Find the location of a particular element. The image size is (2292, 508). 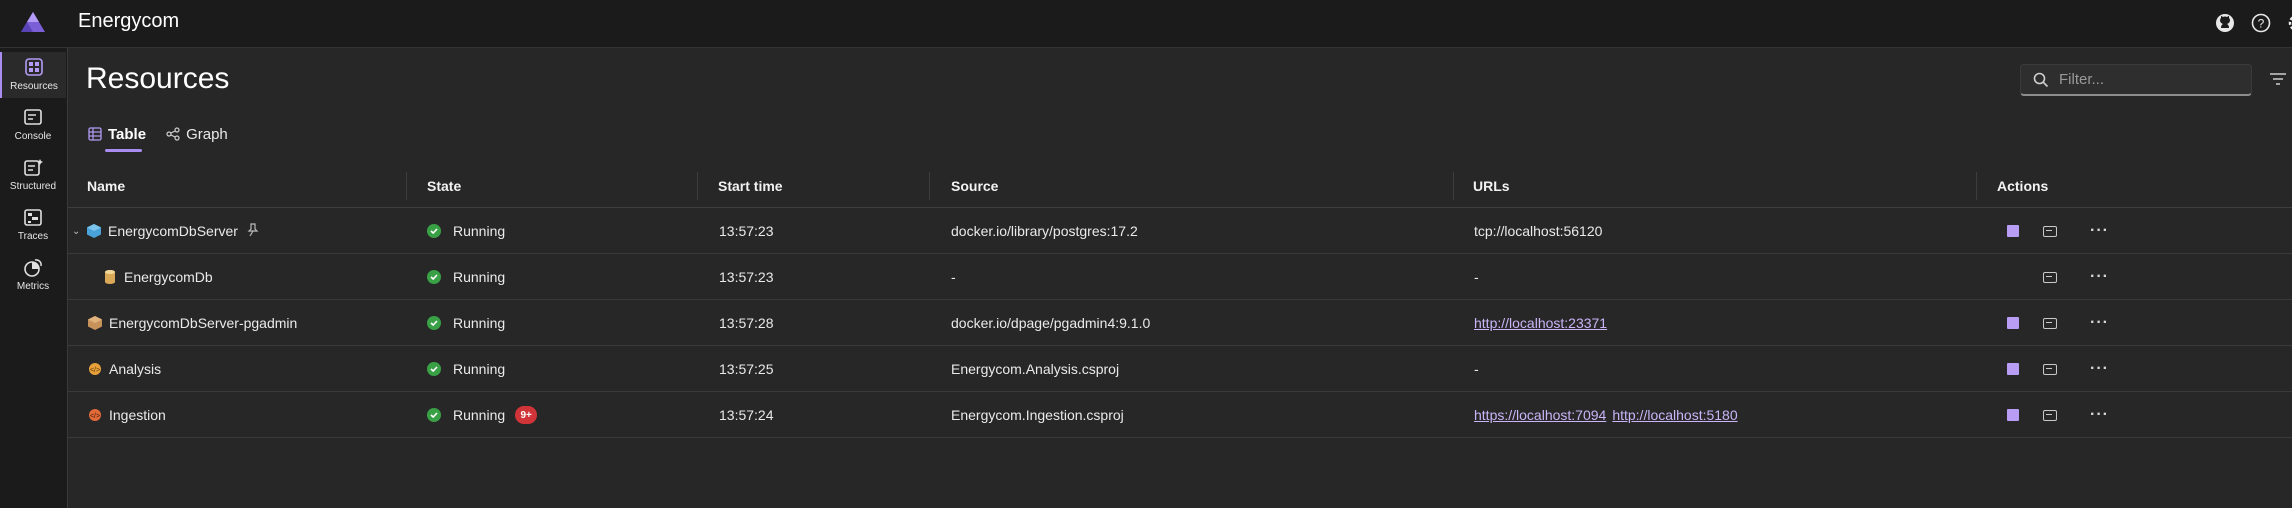

chevron-down-icon: ⌄ is located at coordinates (77, 231).